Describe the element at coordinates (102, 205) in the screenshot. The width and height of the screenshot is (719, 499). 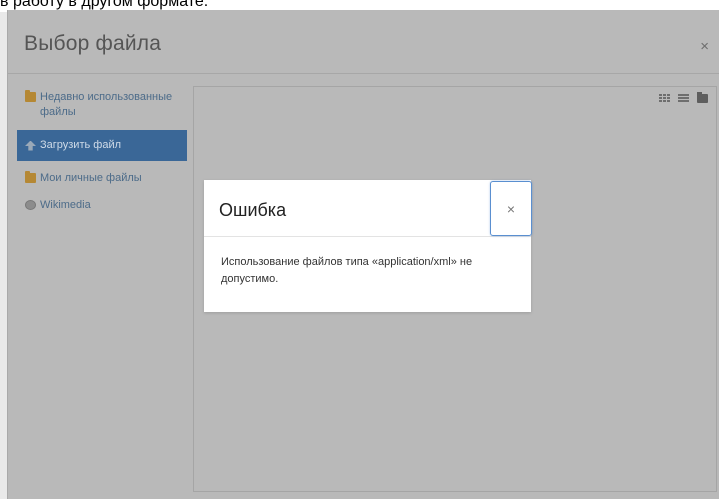
I see `sidebar-item-wikimedia: Wikimedia` at that location.